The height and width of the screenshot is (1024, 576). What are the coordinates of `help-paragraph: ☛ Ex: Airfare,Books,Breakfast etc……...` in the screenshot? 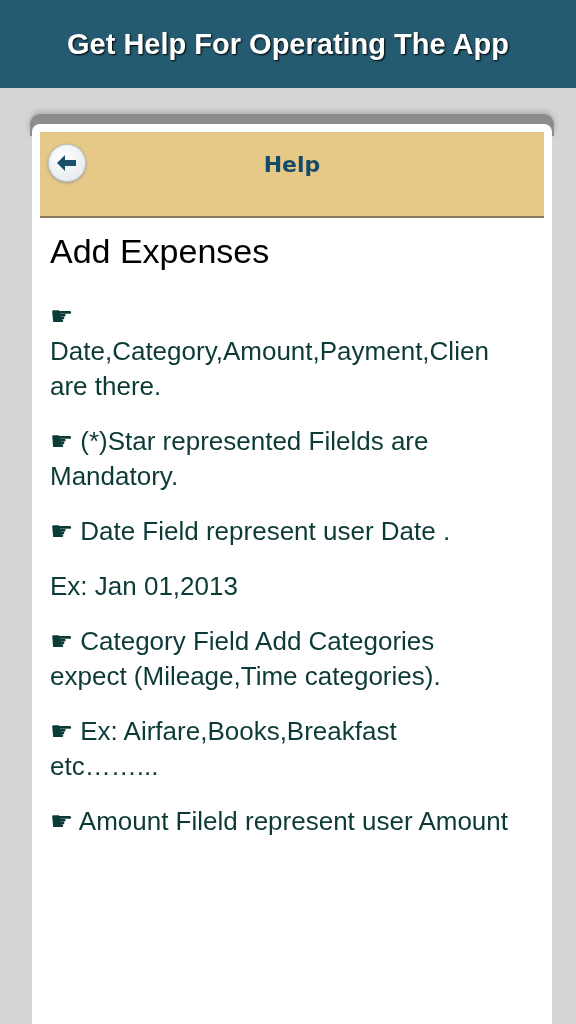 It's located at (224, 749).